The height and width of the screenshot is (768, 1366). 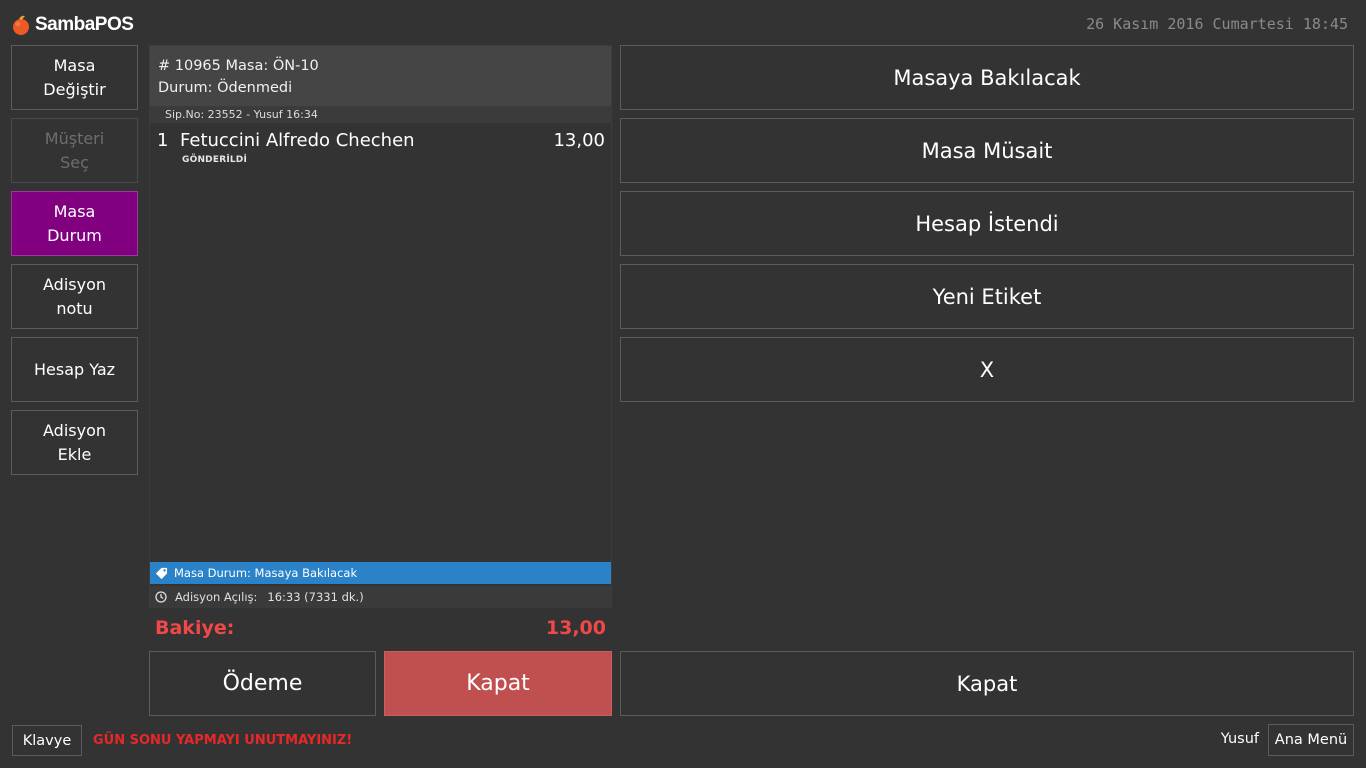 I want to click on clock-icon, so click(x=161, y=597).